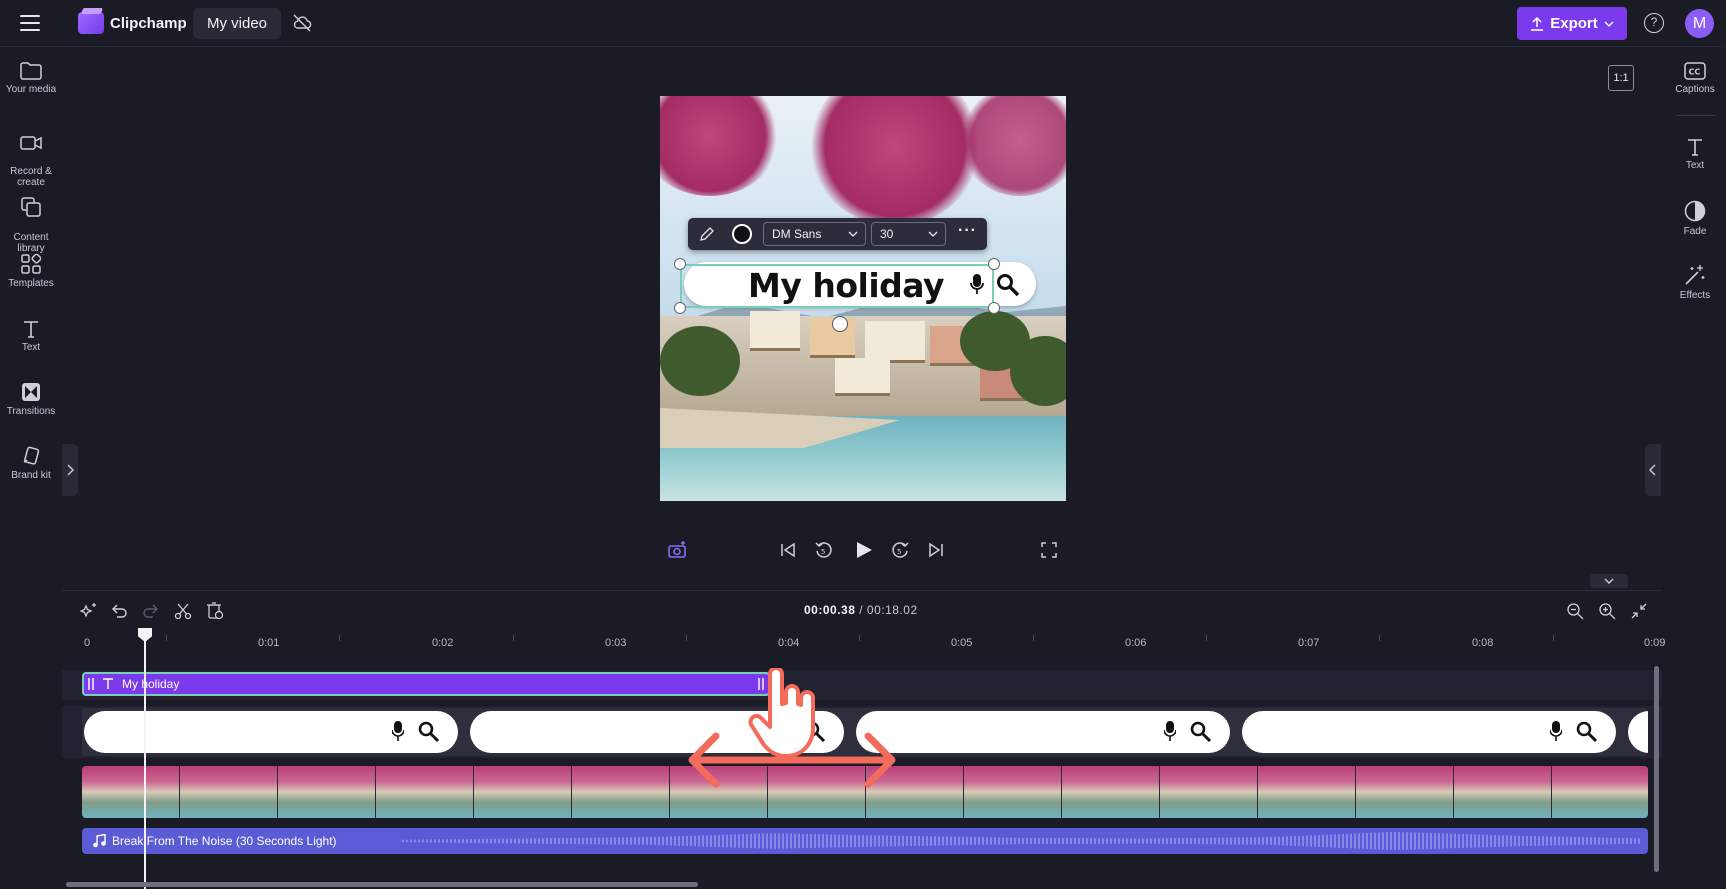  Describe the element at coordinates (31, 463) in the screenshot. I see `sidebar-item-brand-kit: Brand kit` at that location.